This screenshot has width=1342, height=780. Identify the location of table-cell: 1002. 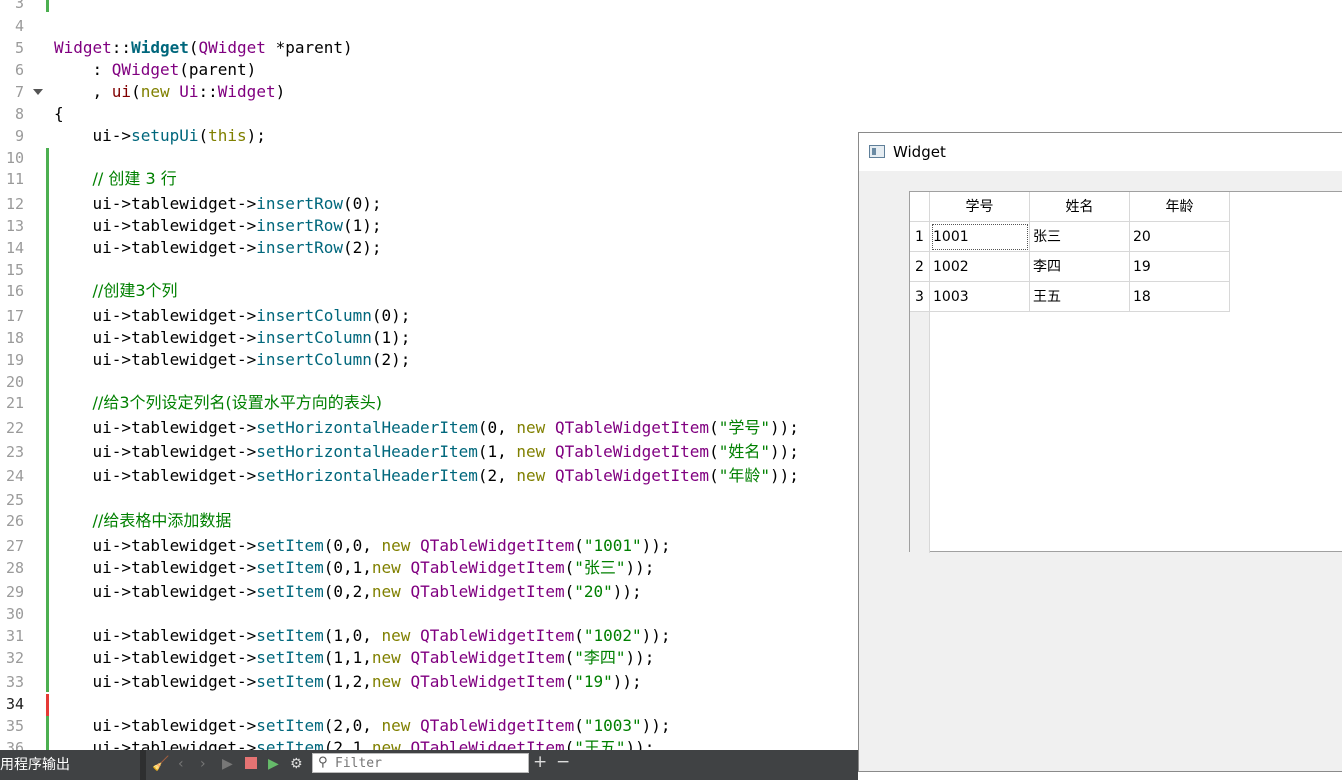
(980, 267).